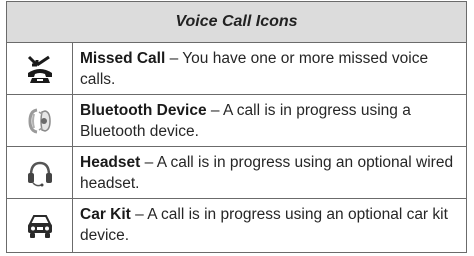 The width and height of the screenshot is (474, 256). I want to click on row-label: Headset, so click(110, 162).